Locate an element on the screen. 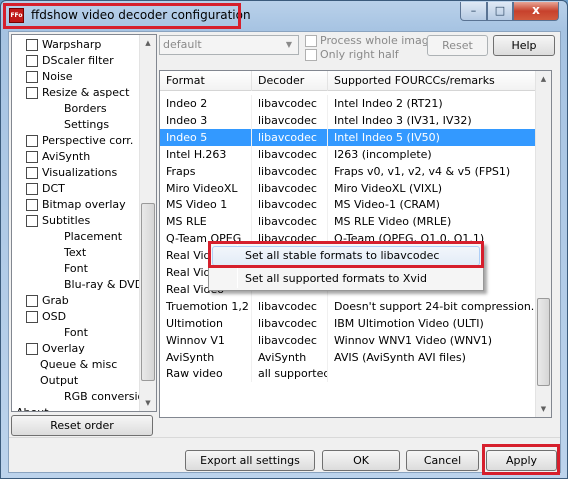 The width and height of the screenshot is (568, 479). table-row: Indeo 2 libavcodec Intel Indeo 2 (RT21) is located at coordinates (348, 103).